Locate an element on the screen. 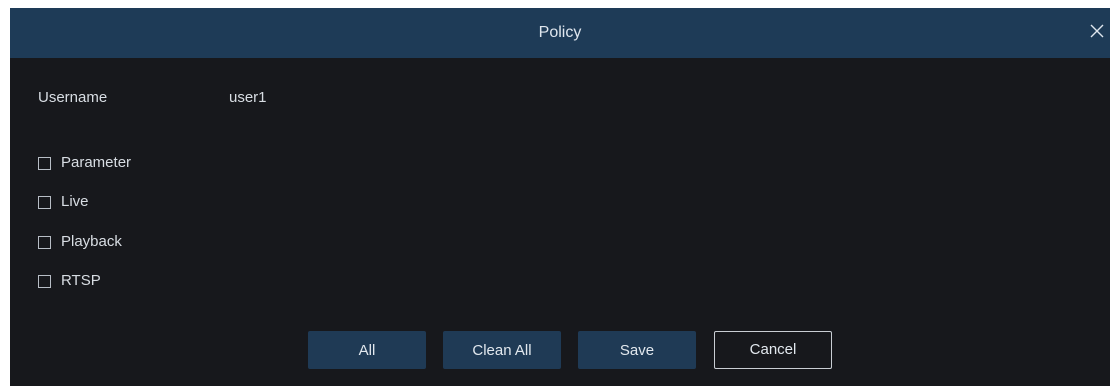 This screenshot has width=1110, height=386. username-label: Username is located at coordinates (73, 97).